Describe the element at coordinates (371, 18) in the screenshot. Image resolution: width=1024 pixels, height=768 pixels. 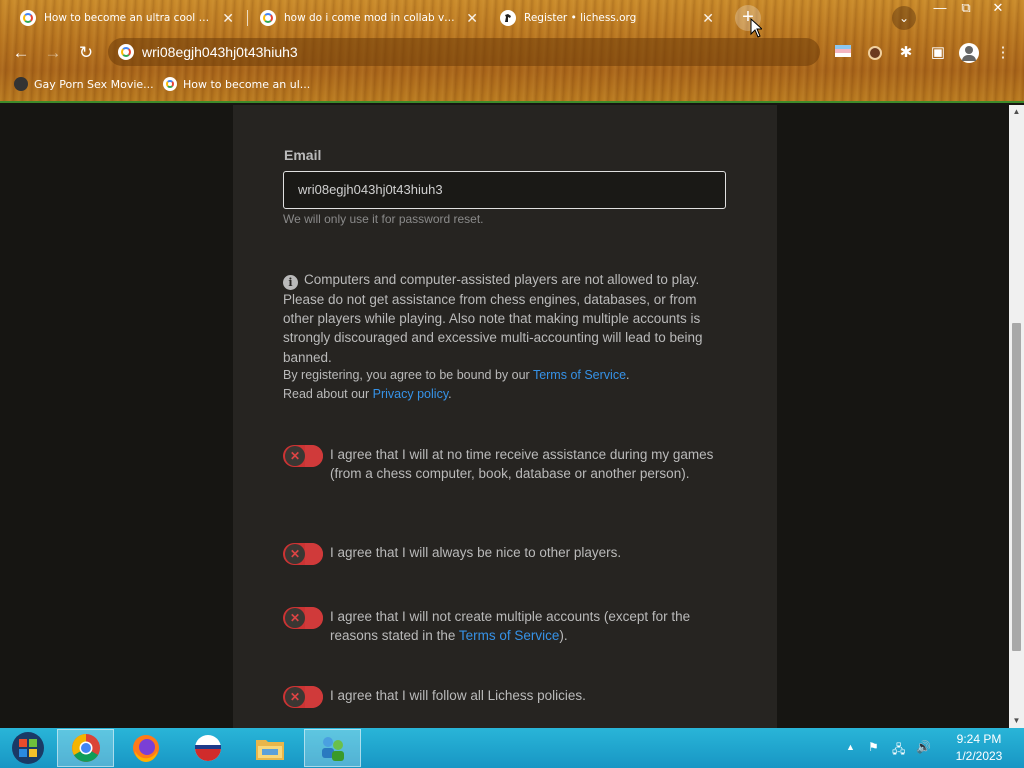
I see `tab-title: how do i come mod in collab vm so` at that location.